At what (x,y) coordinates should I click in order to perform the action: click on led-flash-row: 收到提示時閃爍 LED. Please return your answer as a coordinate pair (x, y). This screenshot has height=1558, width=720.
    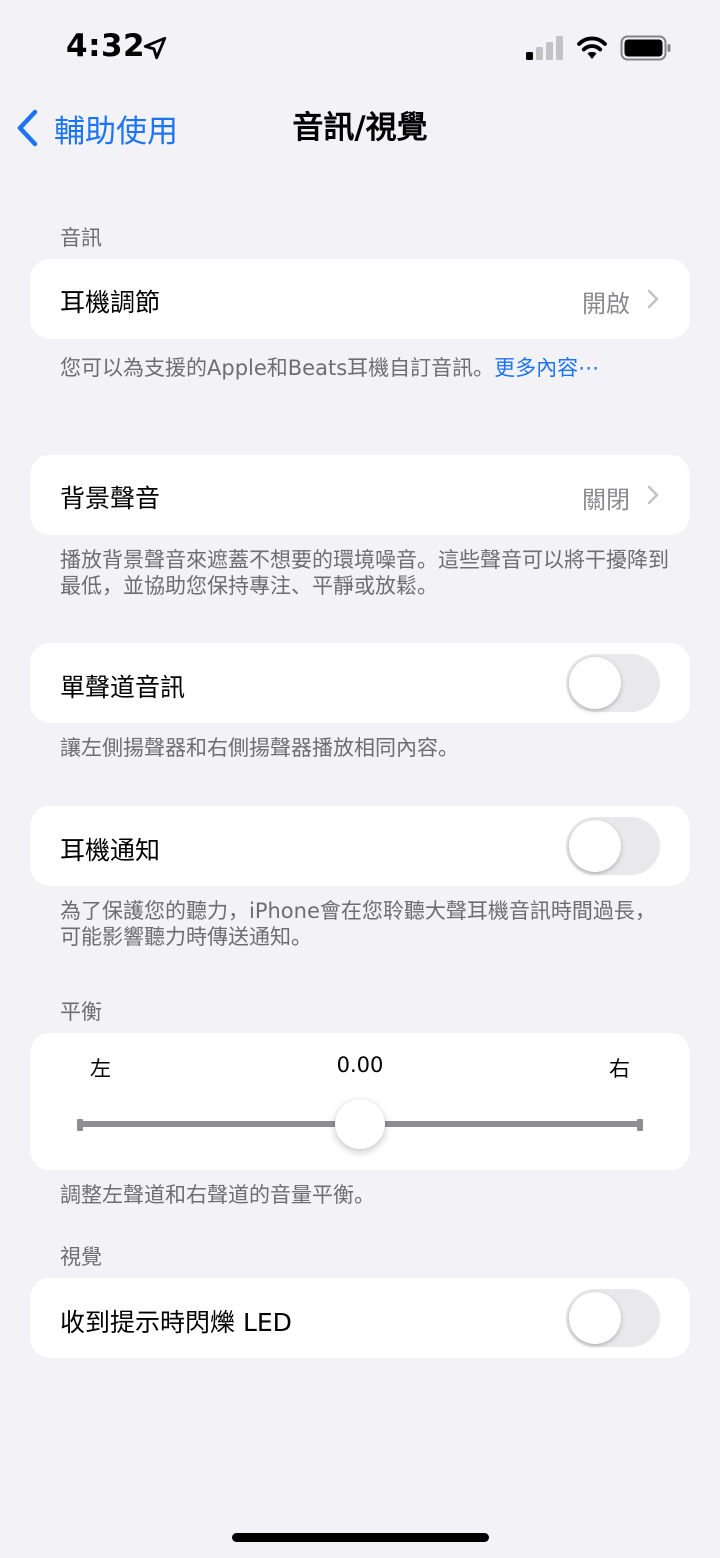
    Looking at the image, I should click on (360, 1318).